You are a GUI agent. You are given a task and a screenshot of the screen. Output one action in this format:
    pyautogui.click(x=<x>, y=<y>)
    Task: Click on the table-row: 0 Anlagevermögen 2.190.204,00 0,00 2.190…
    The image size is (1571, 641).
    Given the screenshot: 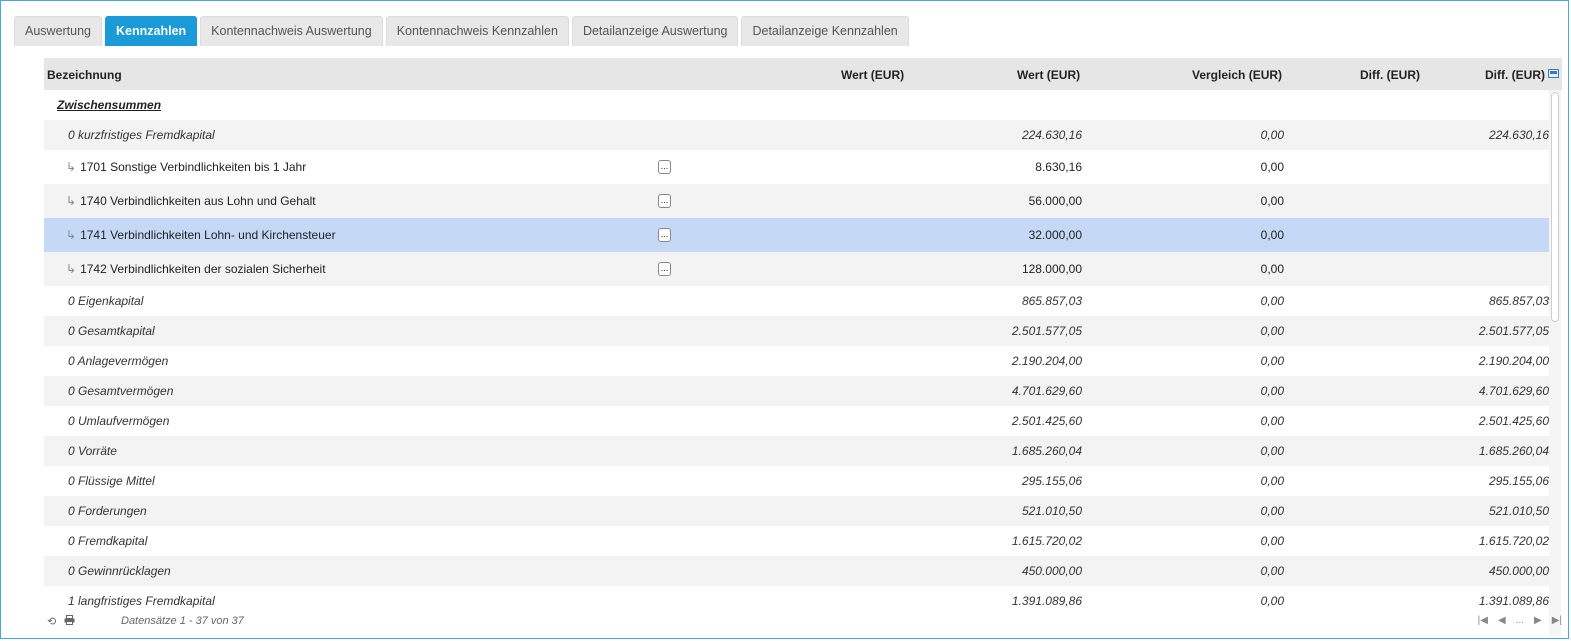 What is the action you would take?
    pyautogui.click(x=796, y=361)
    